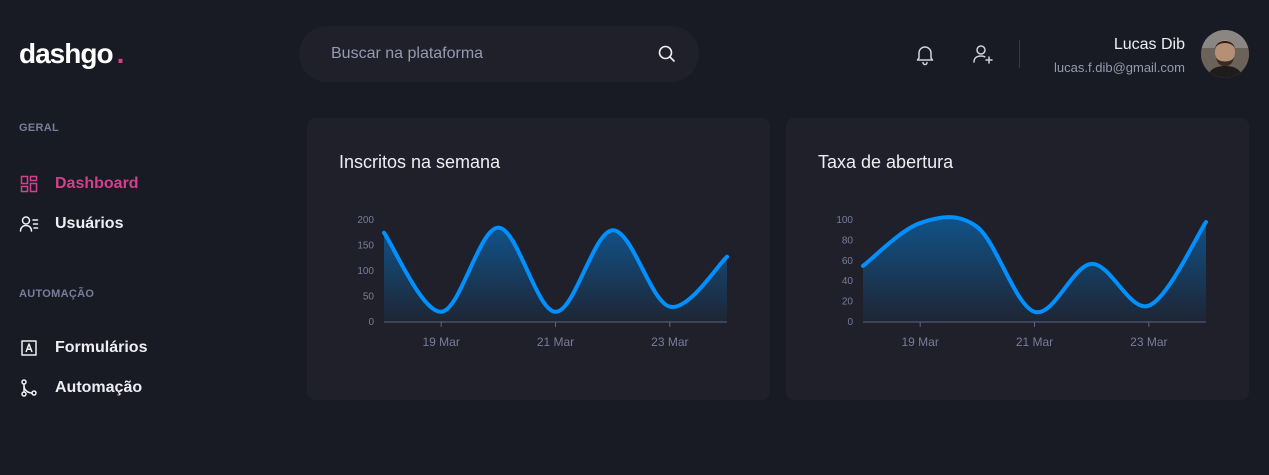  I want to click on sidebar-item-users: Usuários, so click(144, 224).